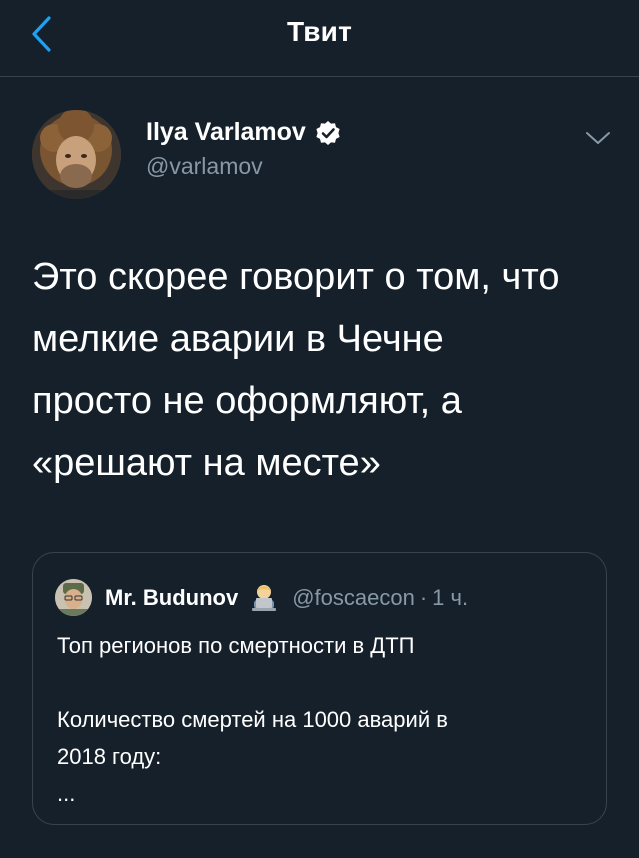  I want to click on author-name-row: Ilya Varlamov, so click(243, 132).